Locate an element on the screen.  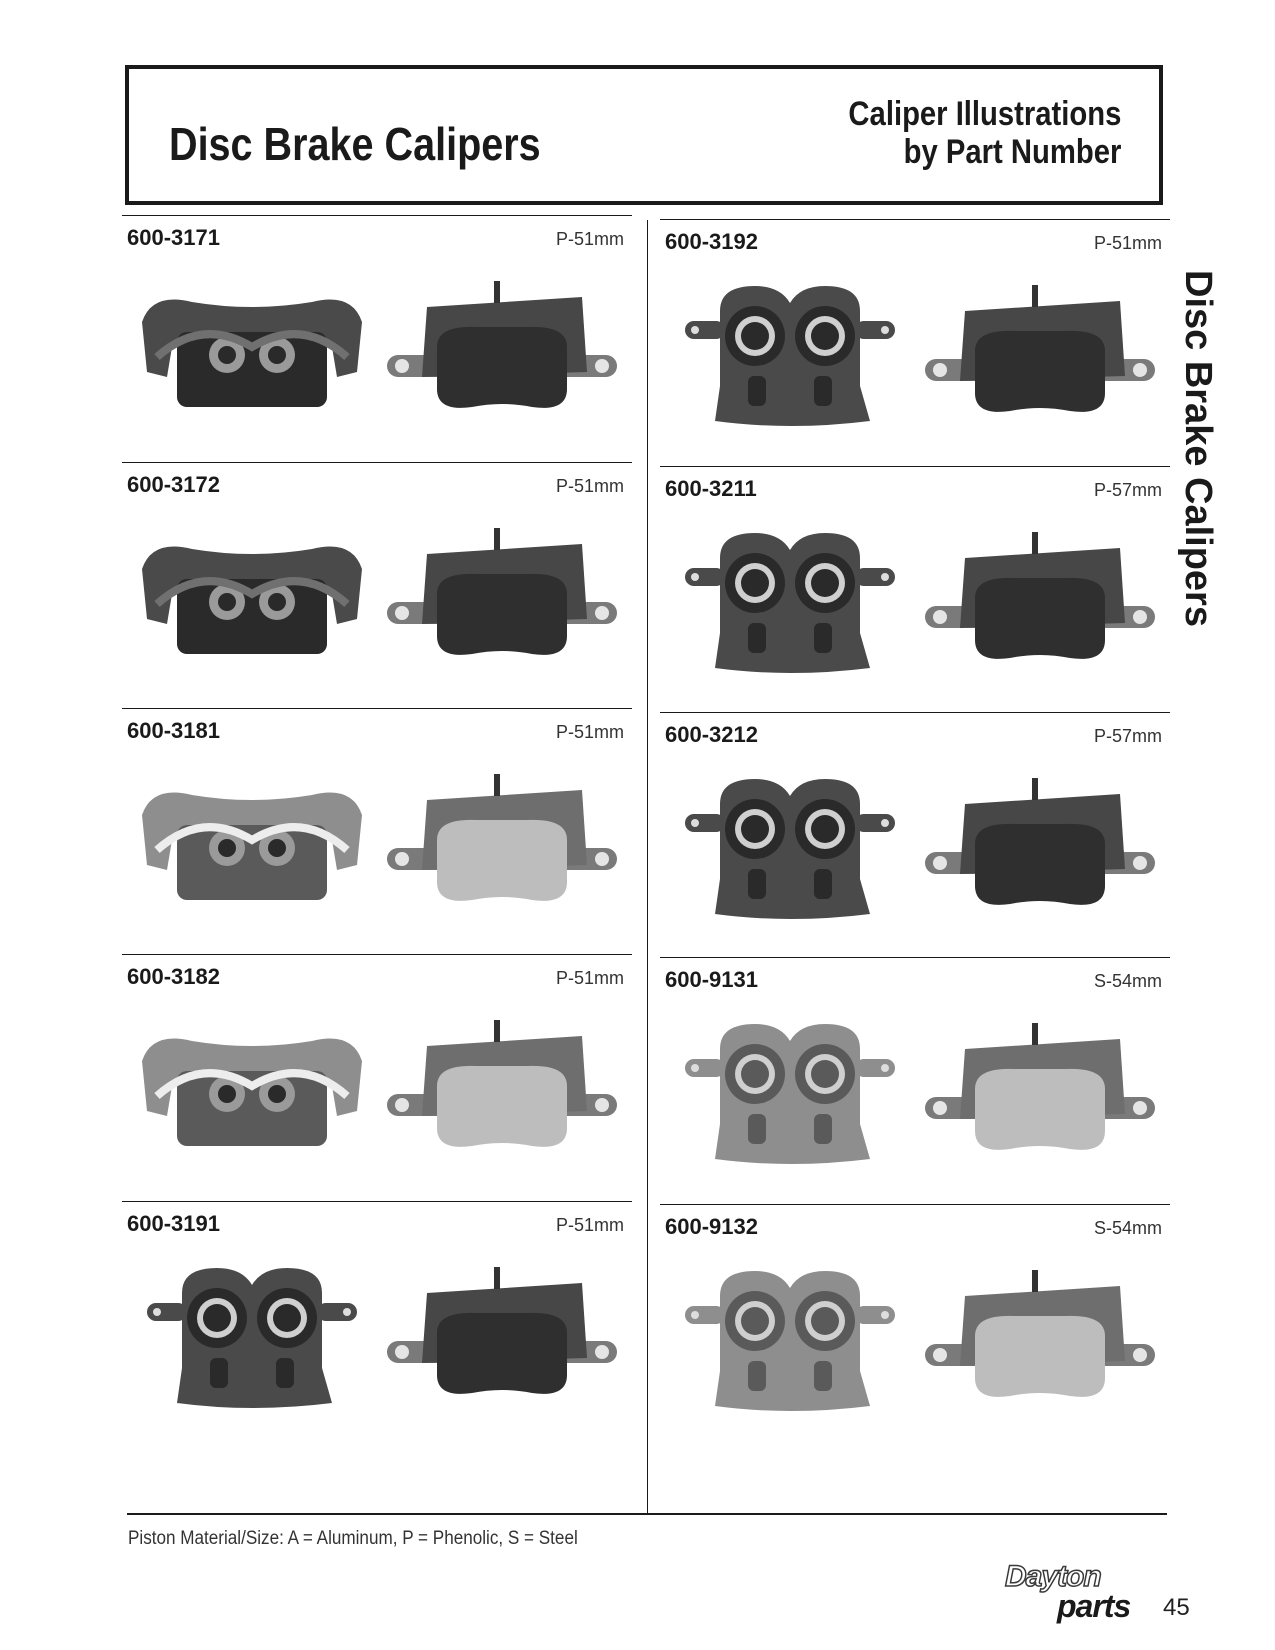
caliper-entry: 600-3181 P-51mm is located at coordinates (377, 835).